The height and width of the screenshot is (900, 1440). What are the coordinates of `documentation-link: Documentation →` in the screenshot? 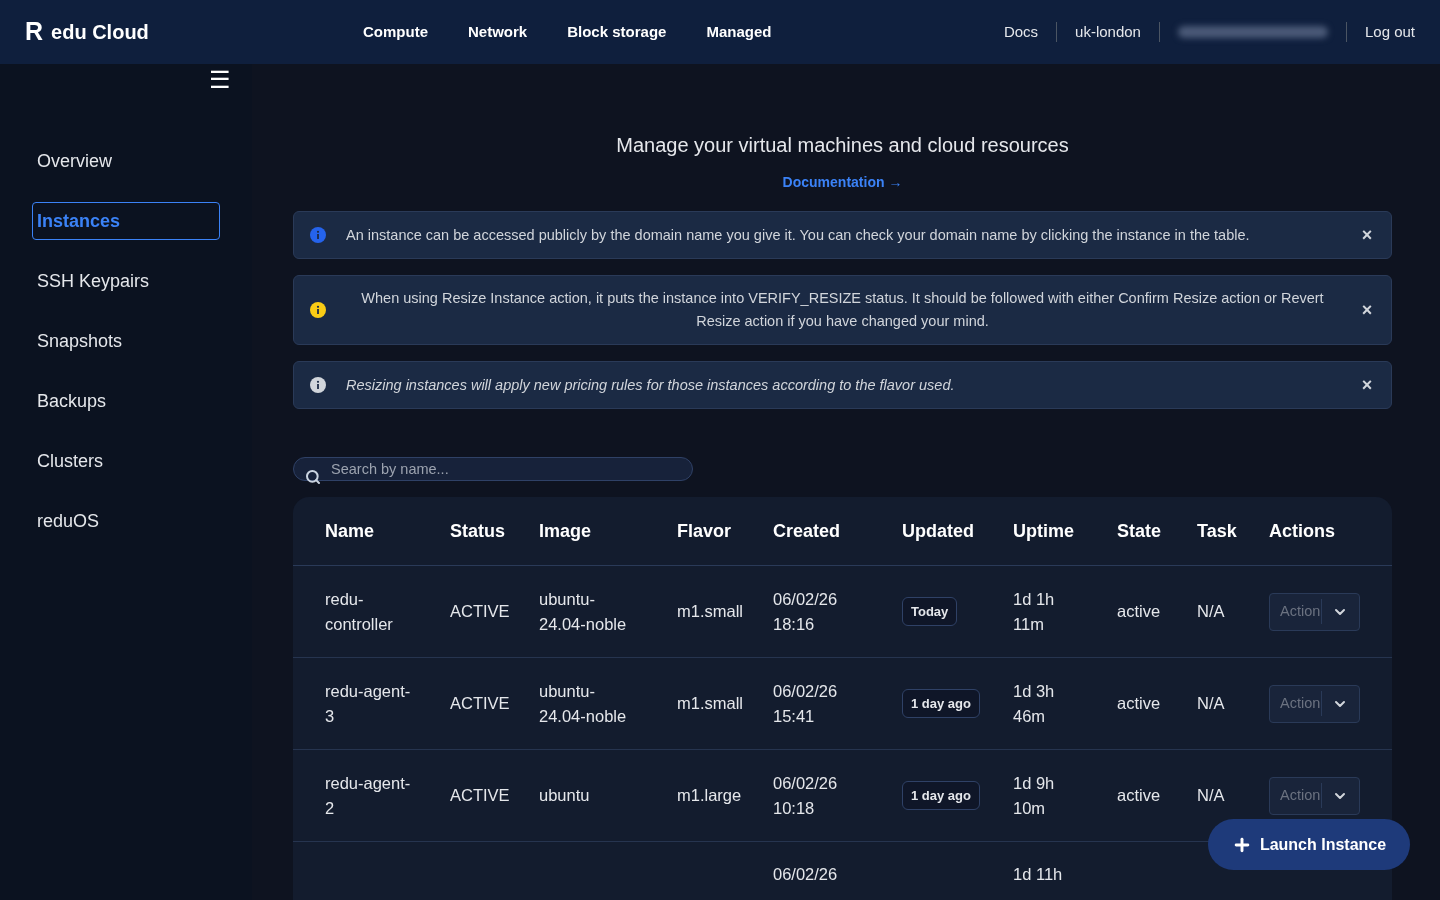 It's located at (842, 182).